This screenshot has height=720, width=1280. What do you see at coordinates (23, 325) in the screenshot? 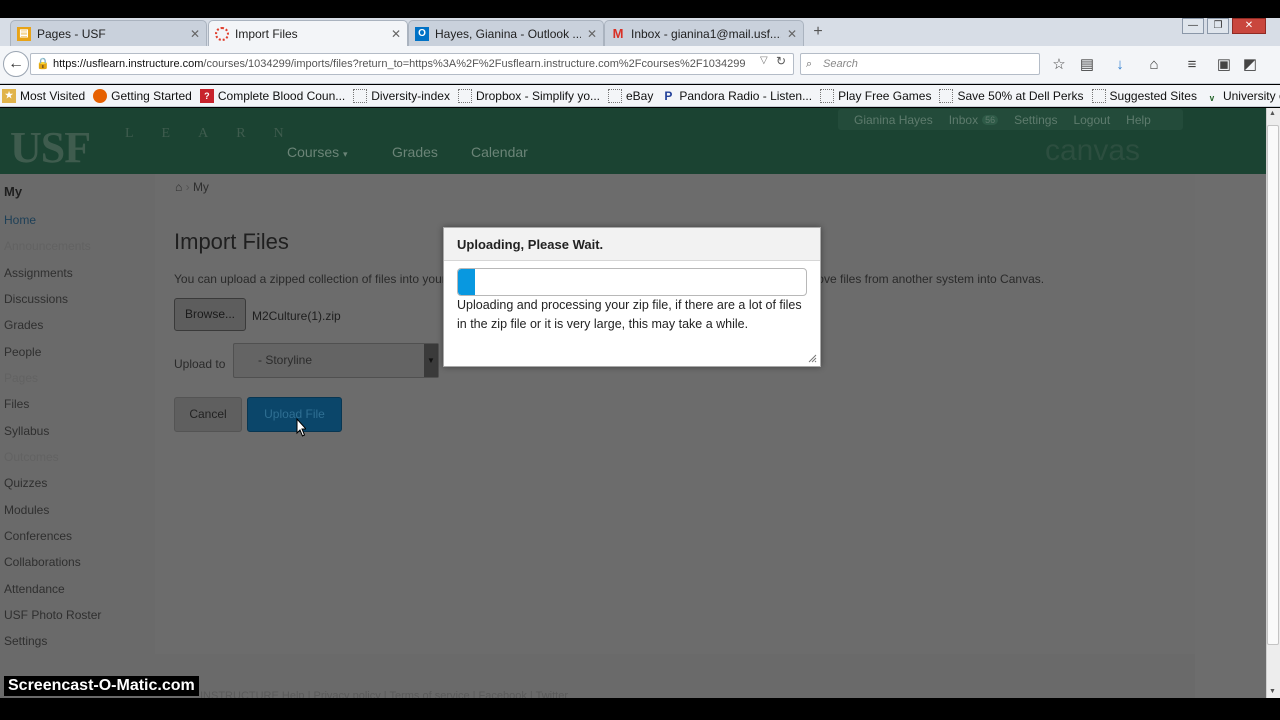
I see `left-nav-grades: Grades` at bounding box center [23, 325].